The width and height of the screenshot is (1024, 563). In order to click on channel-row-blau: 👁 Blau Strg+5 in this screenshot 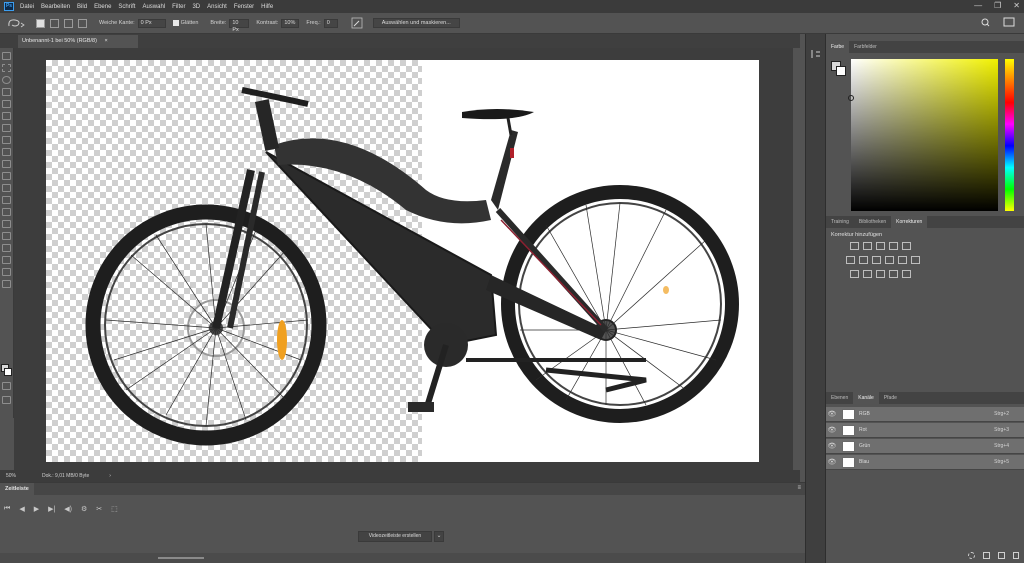, I will do `click(925, 462)`.